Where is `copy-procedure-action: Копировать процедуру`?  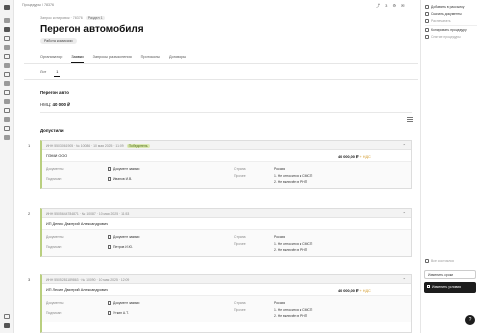
copy-procedure-action: Копировать процедуру is located at coordinates (446, 30).